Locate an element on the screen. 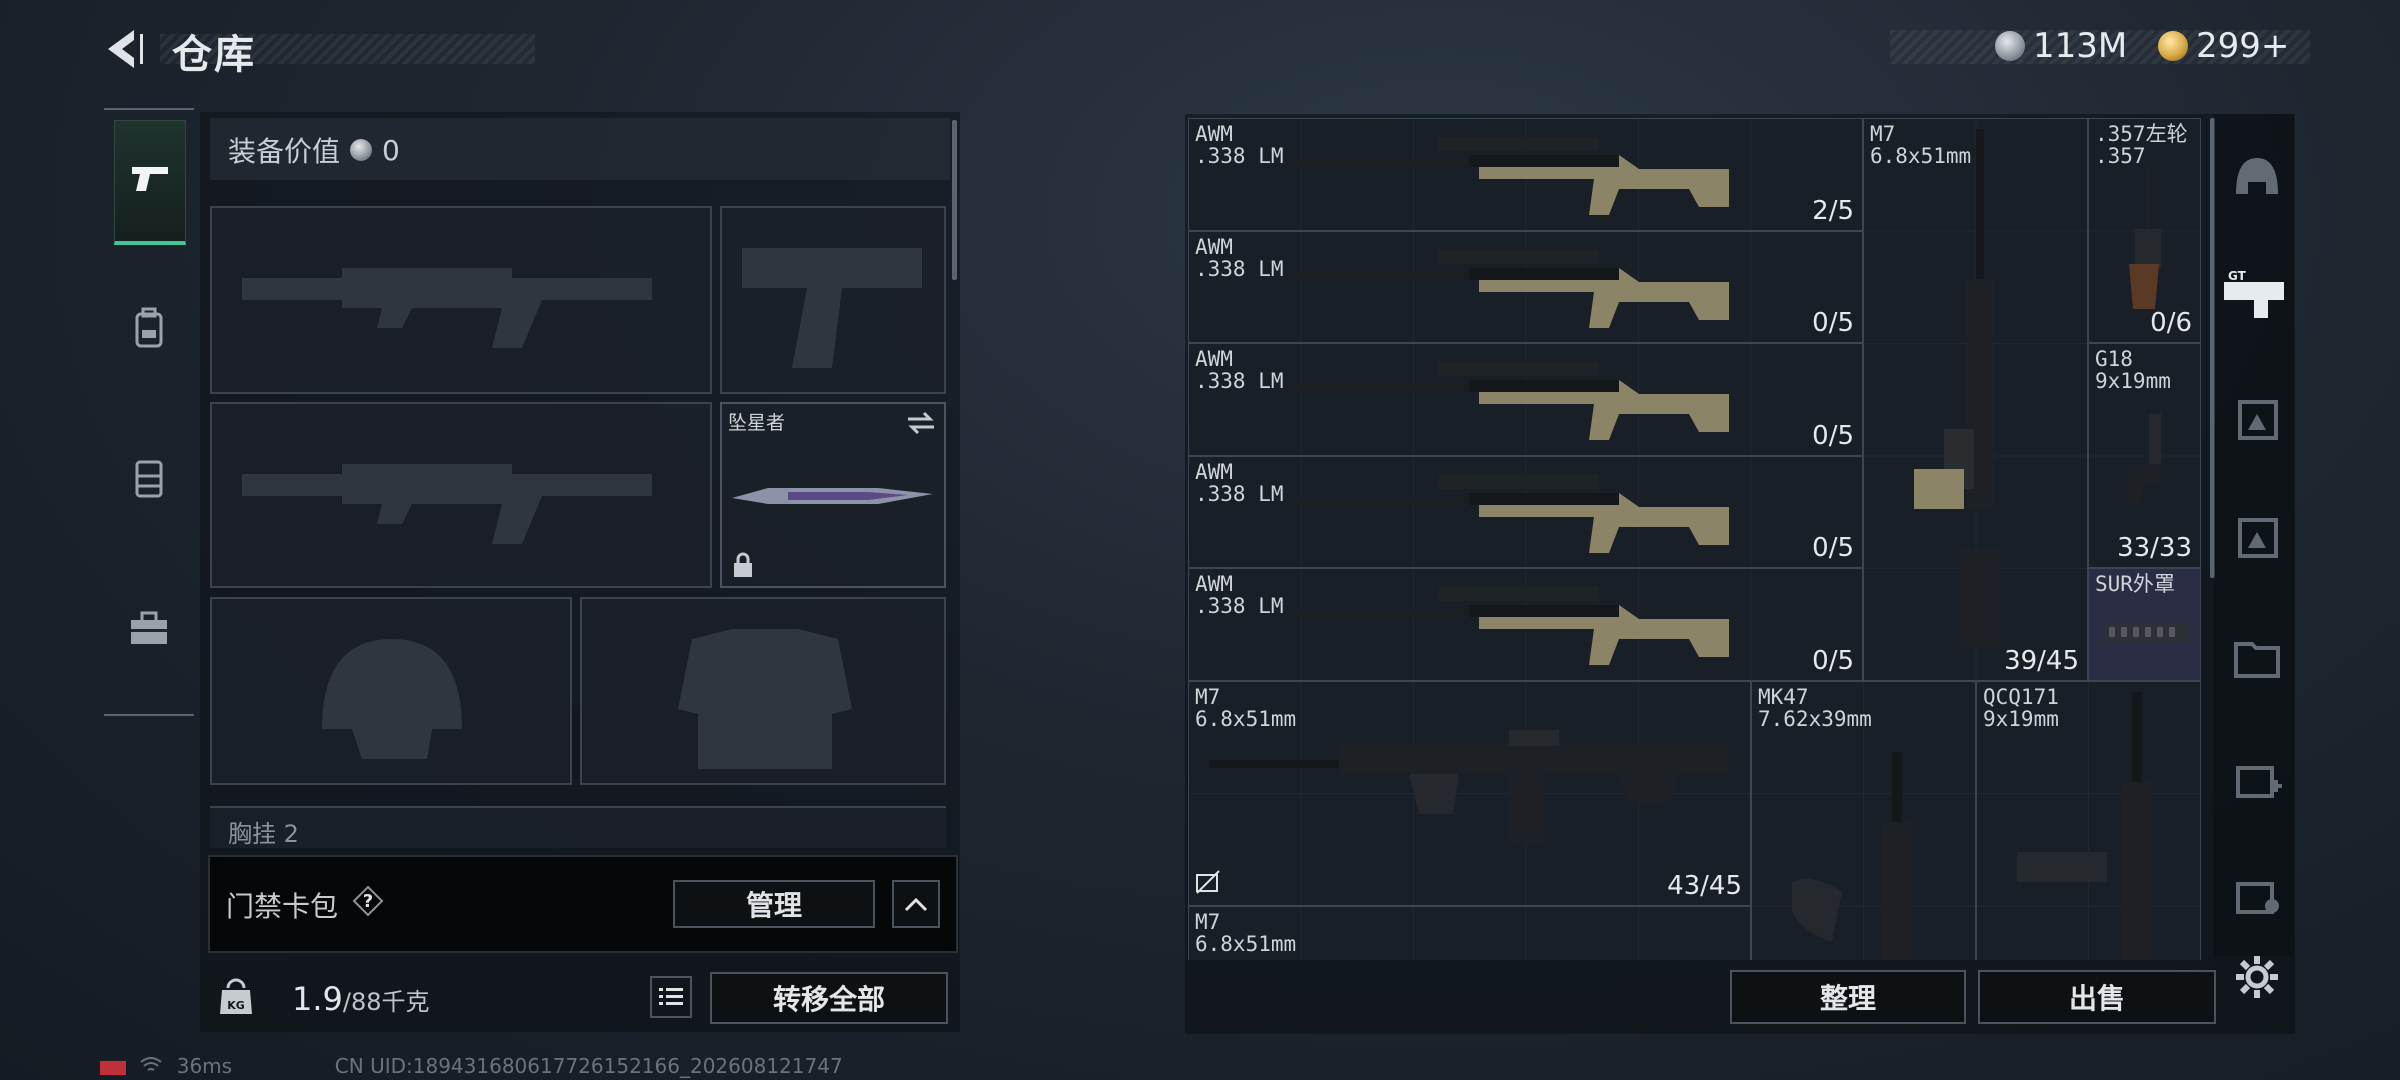  knife-icon is located at coordinates (832, 496).